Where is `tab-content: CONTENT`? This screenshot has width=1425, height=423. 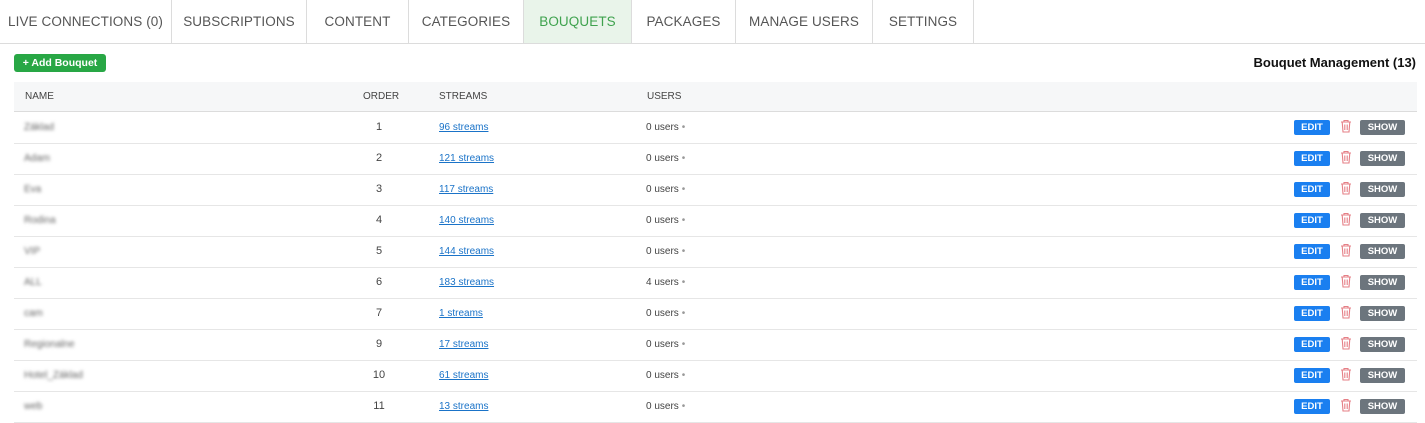
tab-content: CONTENT is located at coordinates (358, 21).